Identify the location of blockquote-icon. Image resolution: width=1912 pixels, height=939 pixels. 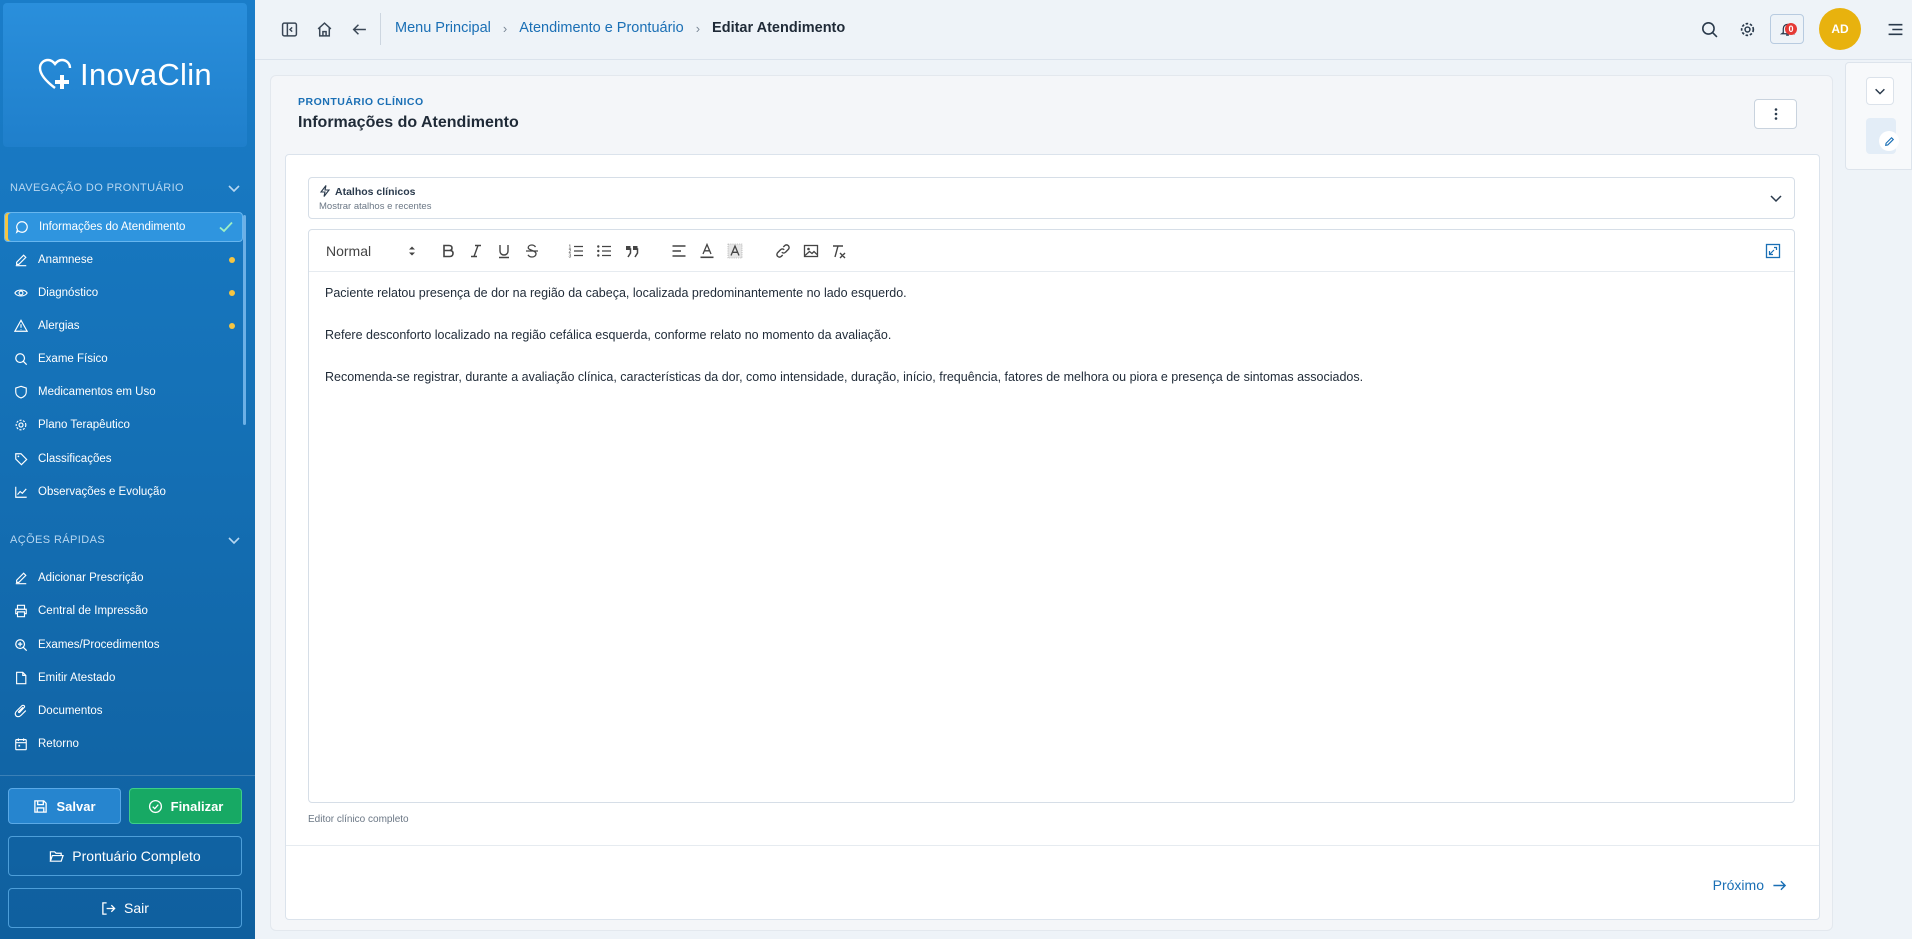
(632, 251).